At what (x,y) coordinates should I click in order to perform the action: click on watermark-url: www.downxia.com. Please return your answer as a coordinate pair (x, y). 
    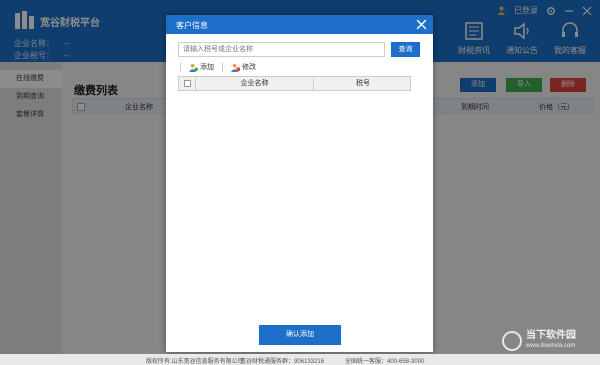
    Looking at the image, I should click on (551, 346).